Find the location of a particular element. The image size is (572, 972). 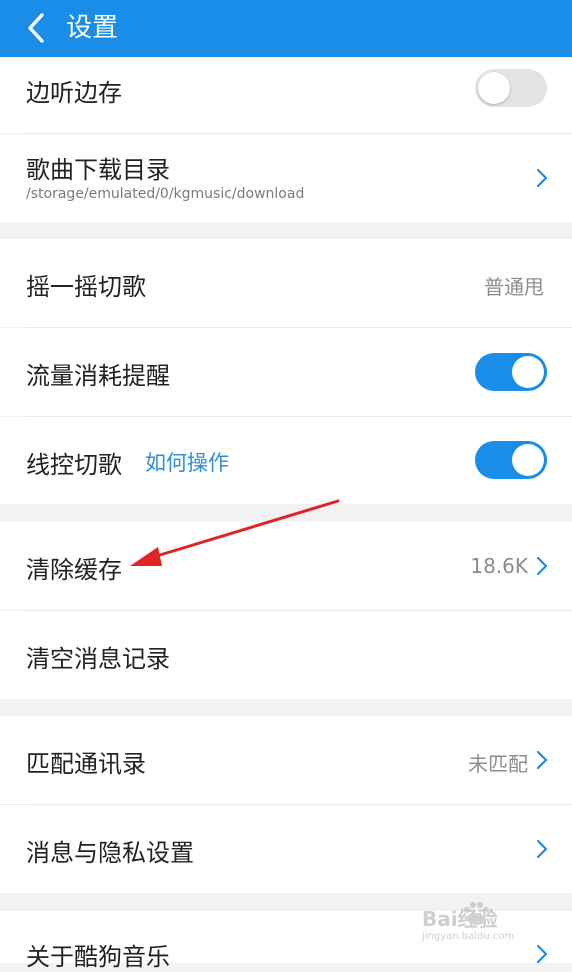

setting-label: 歌曲下载目录 is located at coordinates (98, 170).